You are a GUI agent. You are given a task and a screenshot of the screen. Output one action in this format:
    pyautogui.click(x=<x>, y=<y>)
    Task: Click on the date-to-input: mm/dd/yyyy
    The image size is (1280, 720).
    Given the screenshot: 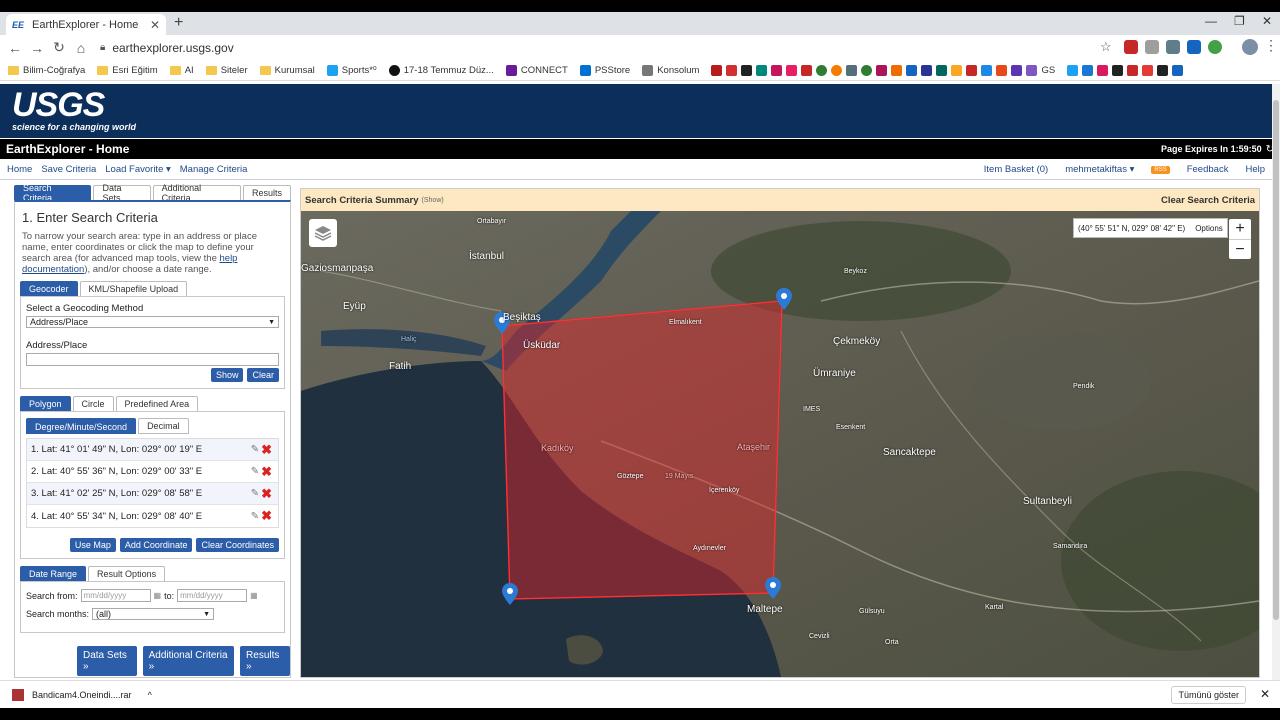 What is the action you would take?
    pyautogui.click(x=212, y=595)
    